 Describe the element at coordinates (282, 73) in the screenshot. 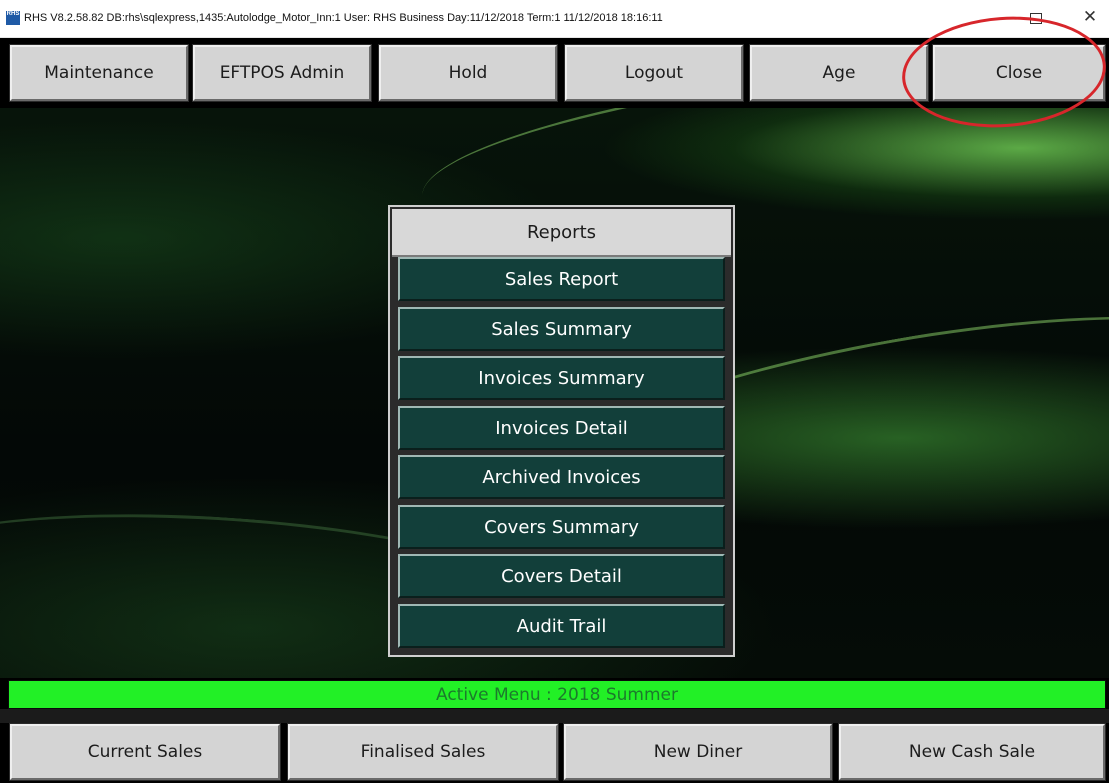

I see `eftpos-admin-button: EFTPOS Admin` at that location.